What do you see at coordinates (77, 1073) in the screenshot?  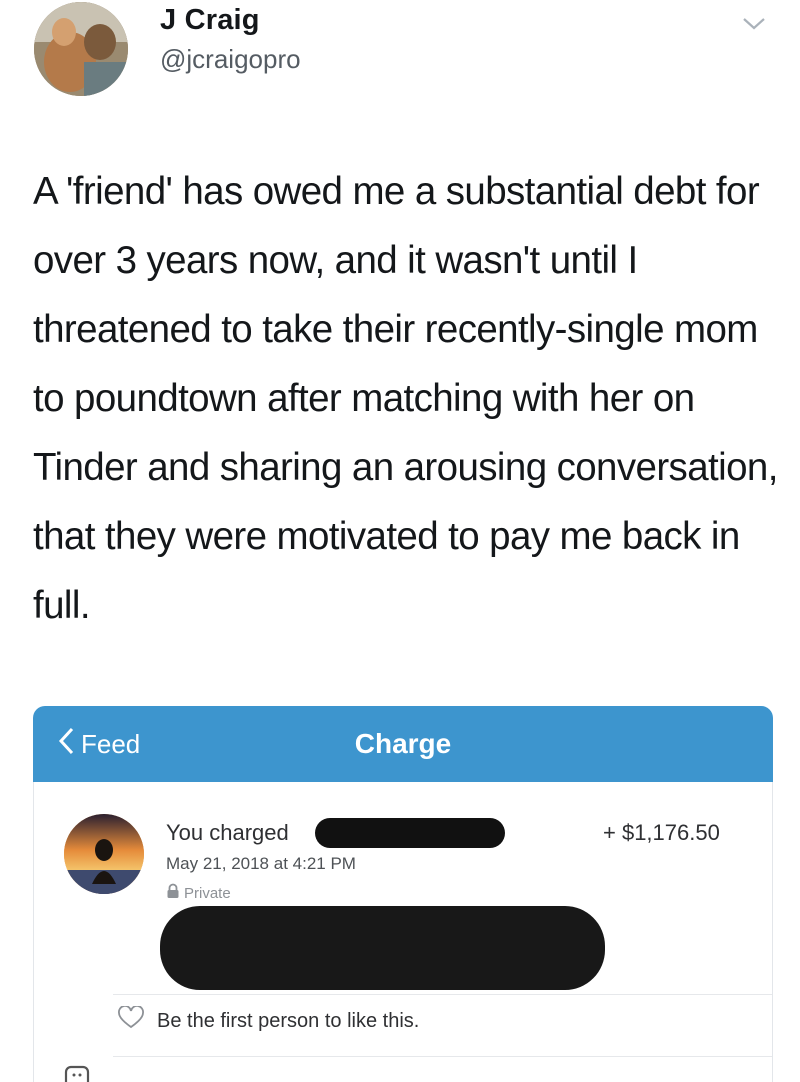 I see `comment-icon` at bounding box center [77, 1073].